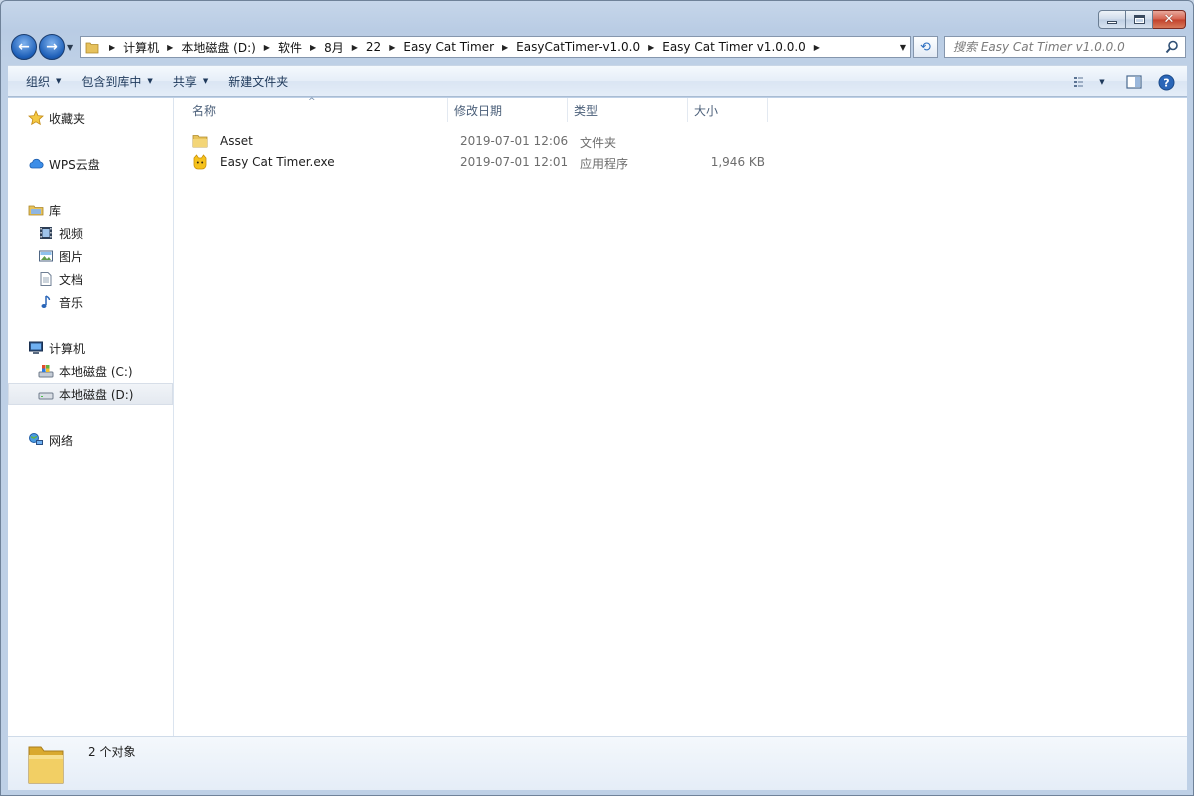  What do you see at coordinates (90, 118) in the screenshot?
I see `nav-item-favorites: 收藏夹` at bounding box center [90, 118].